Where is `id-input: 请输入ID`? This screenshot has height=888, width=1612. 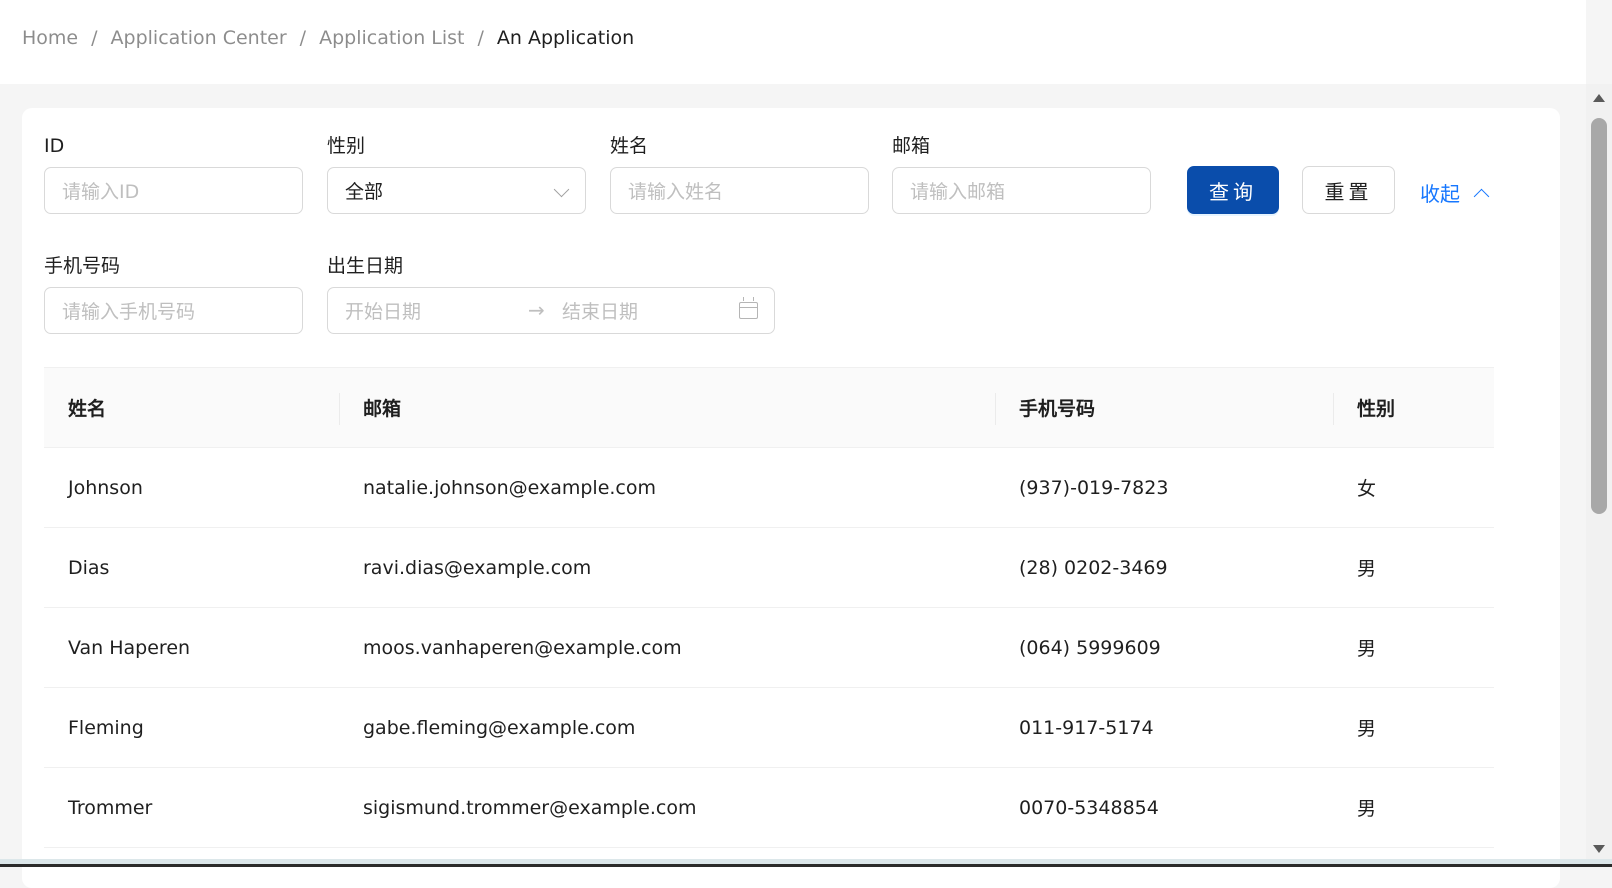 id-input: 请输入ID is located at coordinates (173, 190).